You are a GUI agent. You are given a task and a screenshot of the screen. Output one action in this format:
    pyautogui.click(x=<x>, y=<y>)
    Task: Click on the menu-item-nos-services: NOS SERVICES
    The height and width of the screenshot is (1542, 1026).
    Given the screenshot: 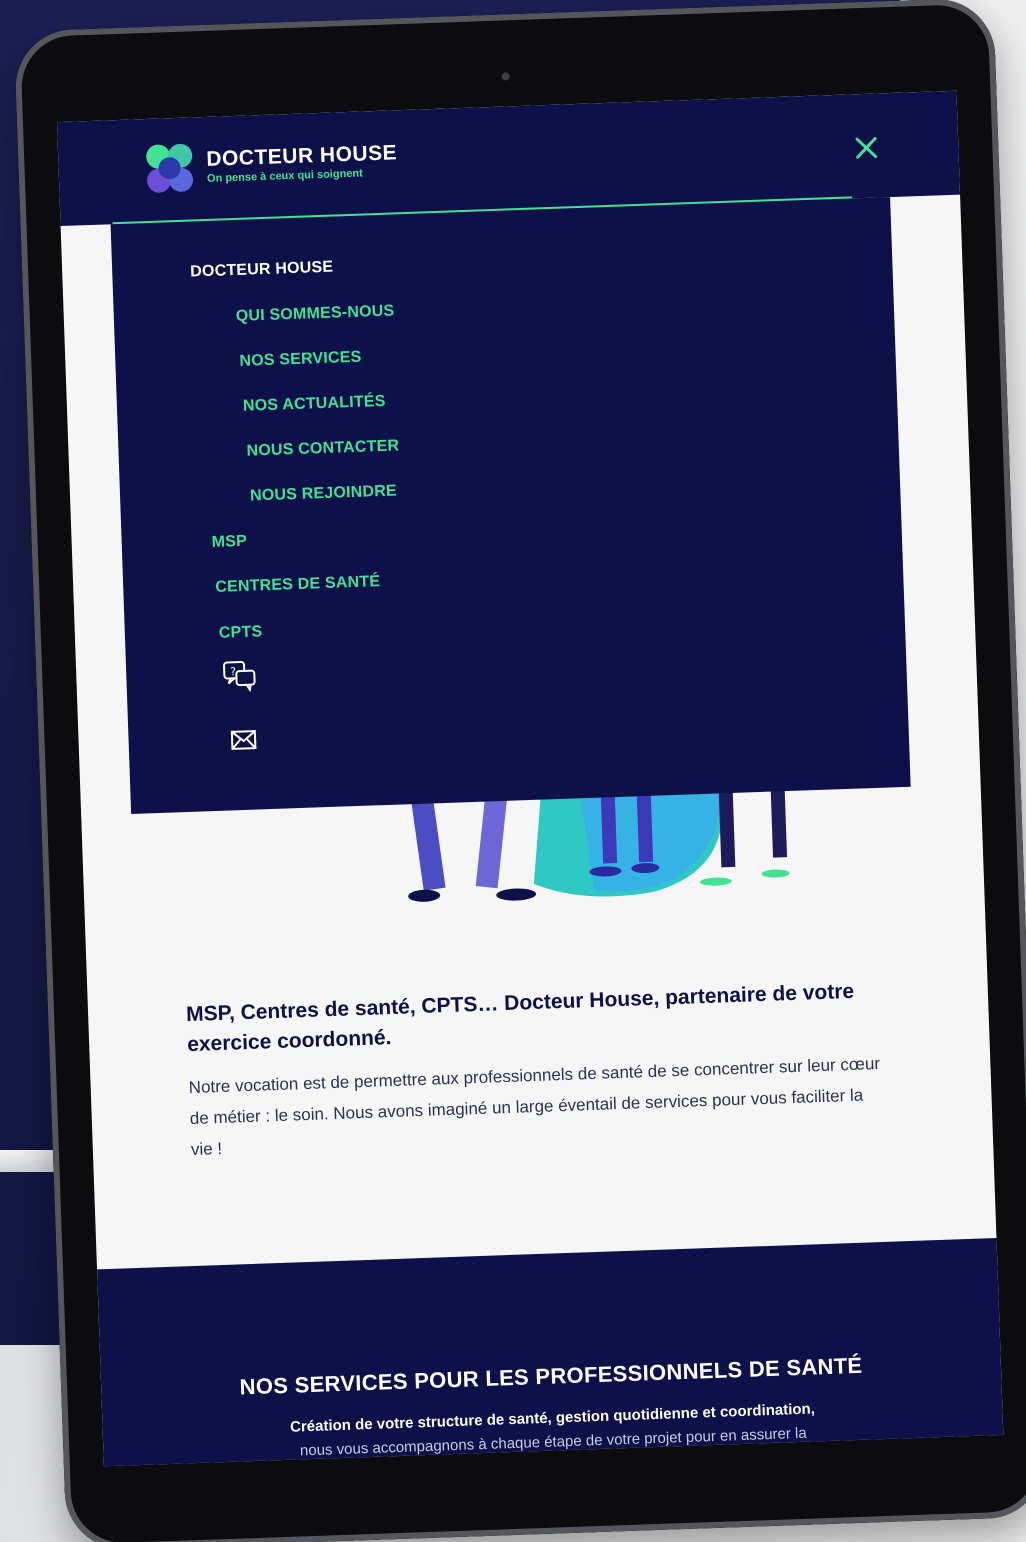 What is the action you would take?
    pyautogui.click(x=300, y=360)
    